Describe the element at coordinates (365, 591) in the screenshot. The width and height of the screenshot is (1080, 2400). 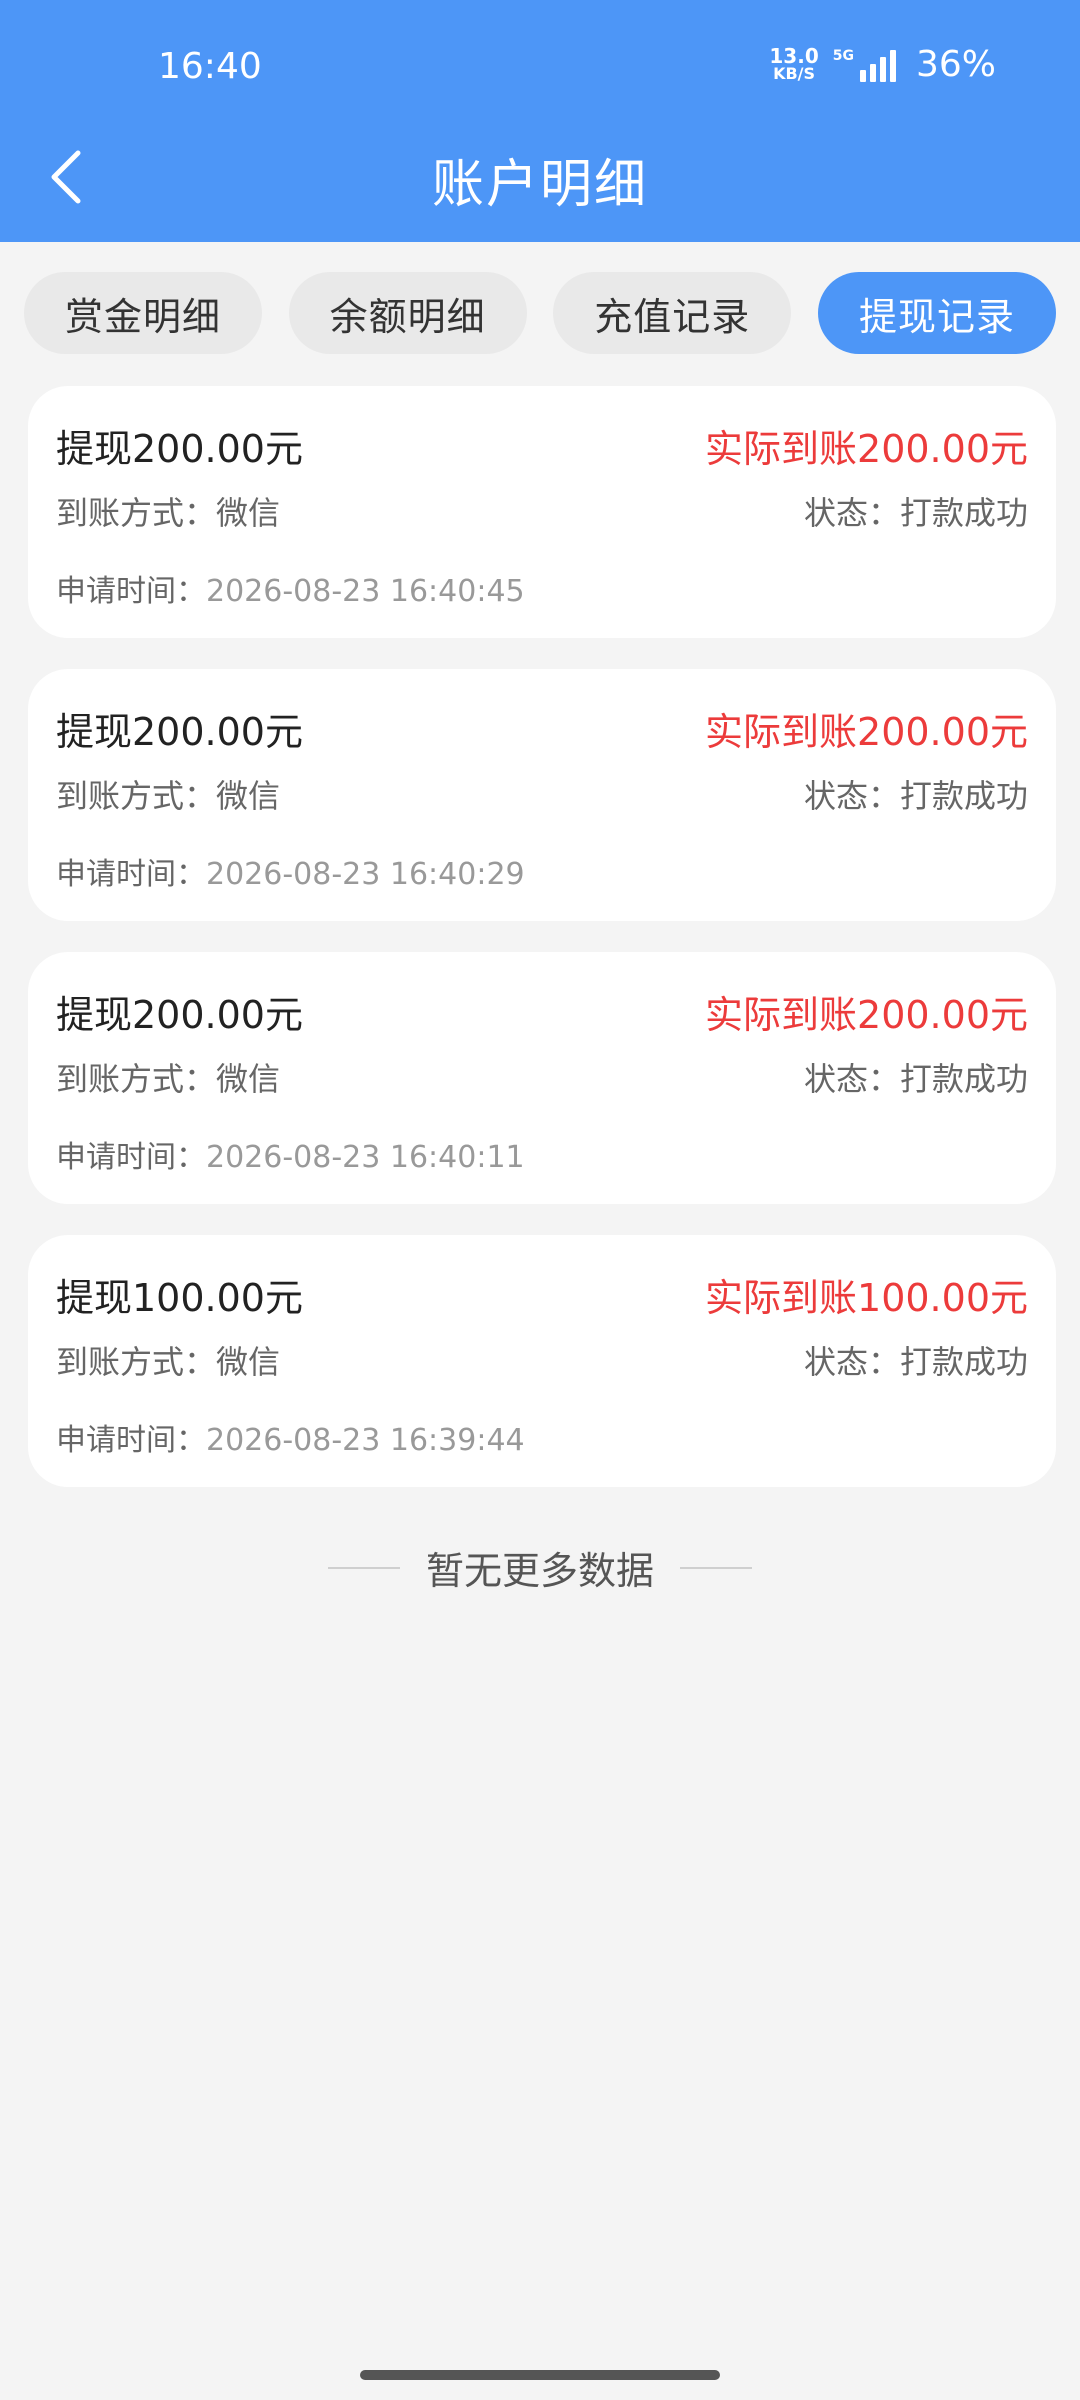
I see `apply-time-value: 2026-08-23 16:40:45` at that location.